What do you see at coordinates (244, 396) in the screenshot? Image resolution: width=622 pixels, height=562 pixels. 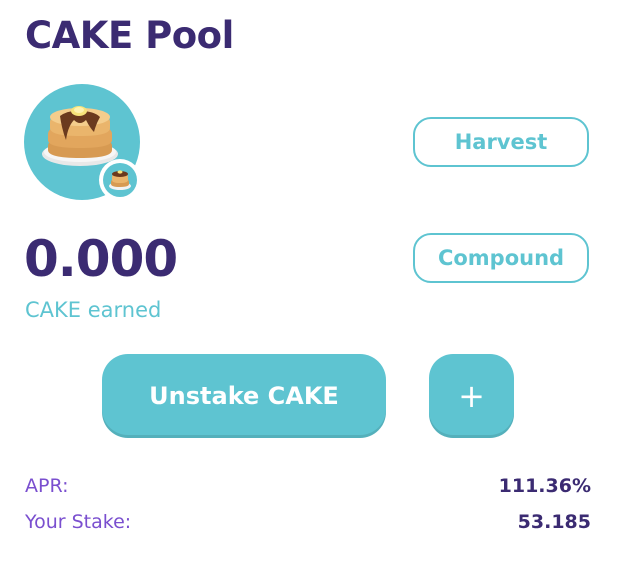 I see `unstake-button: Unstake CAKE` at bounding box center [244, 396].